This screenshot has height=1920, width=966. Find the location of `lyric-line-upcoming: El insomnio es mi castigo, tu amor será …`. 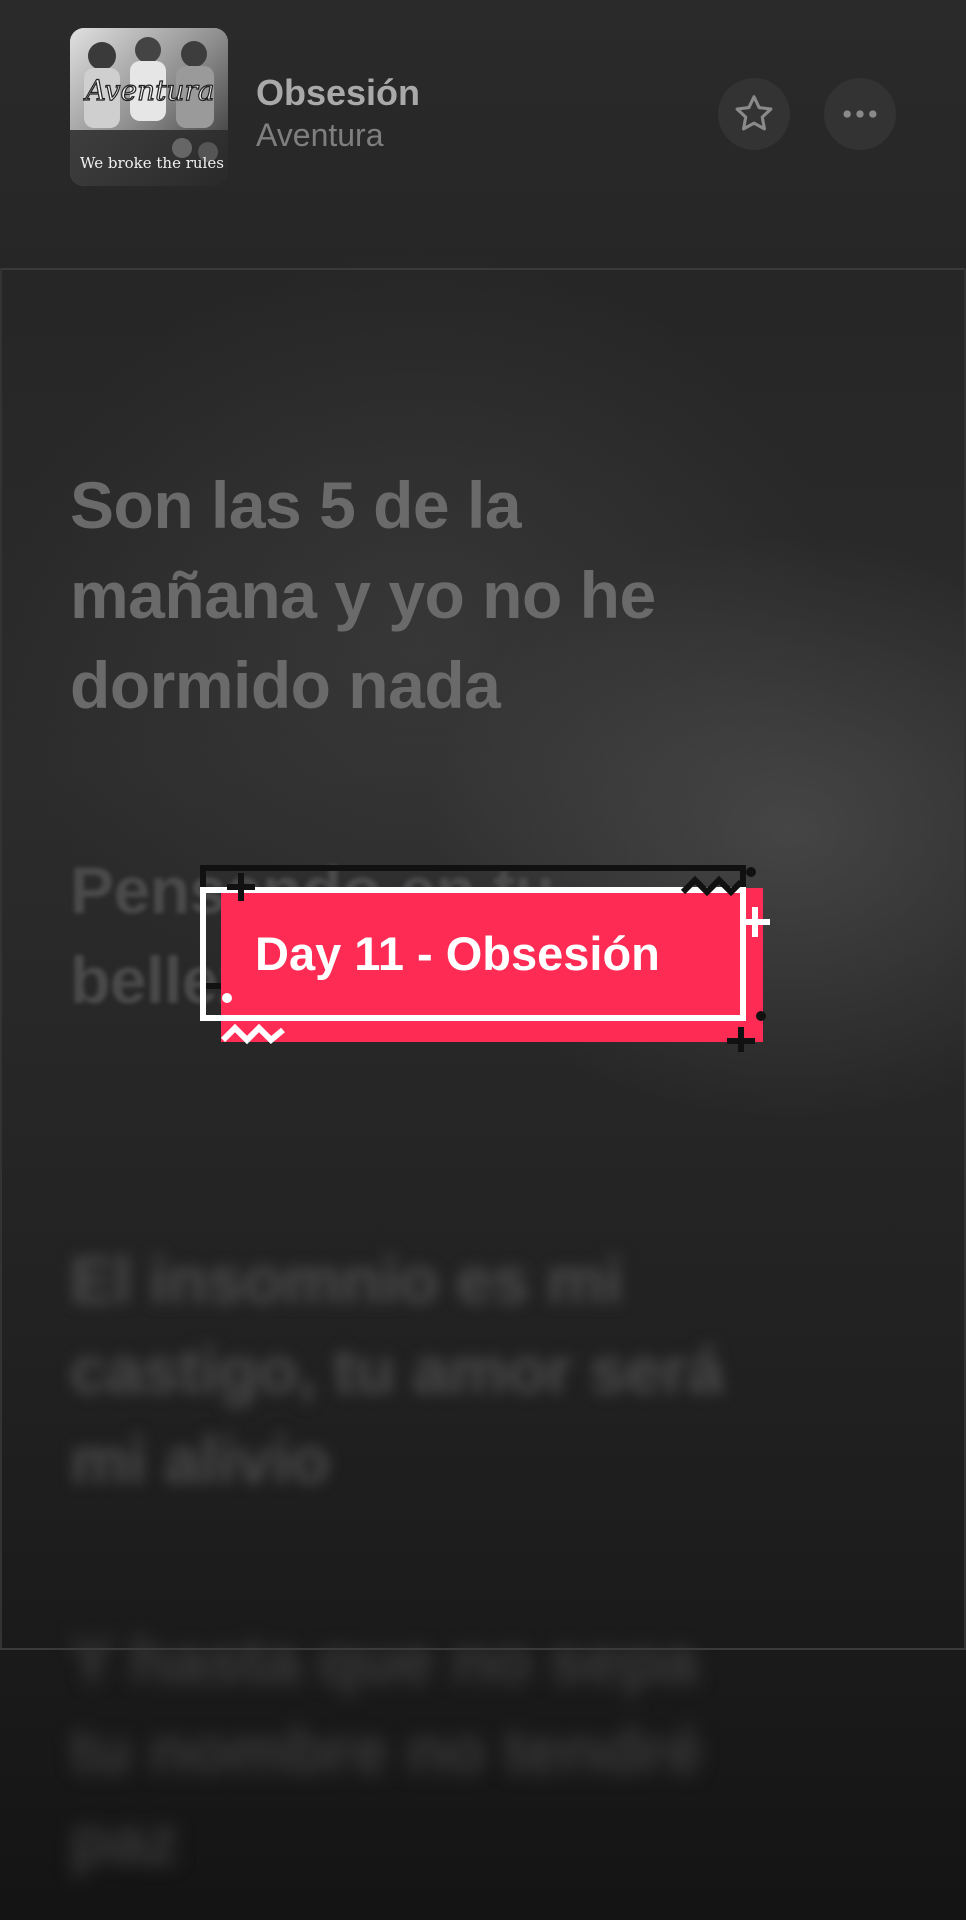

lyric-line-upcoming: El insomnio es mi castigo, tu amor será … is located at coordinates (420, 1370).